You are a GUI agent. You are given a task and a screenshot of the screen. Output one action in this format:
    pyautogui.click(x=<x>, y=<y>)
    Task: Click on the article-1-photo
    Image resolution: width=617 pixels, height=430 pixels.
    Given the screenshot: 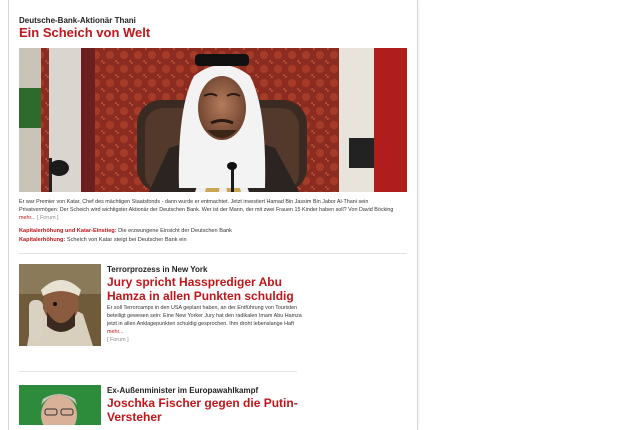 What is the action you would take?
    pyautogui.click(x=60, y=305)
    